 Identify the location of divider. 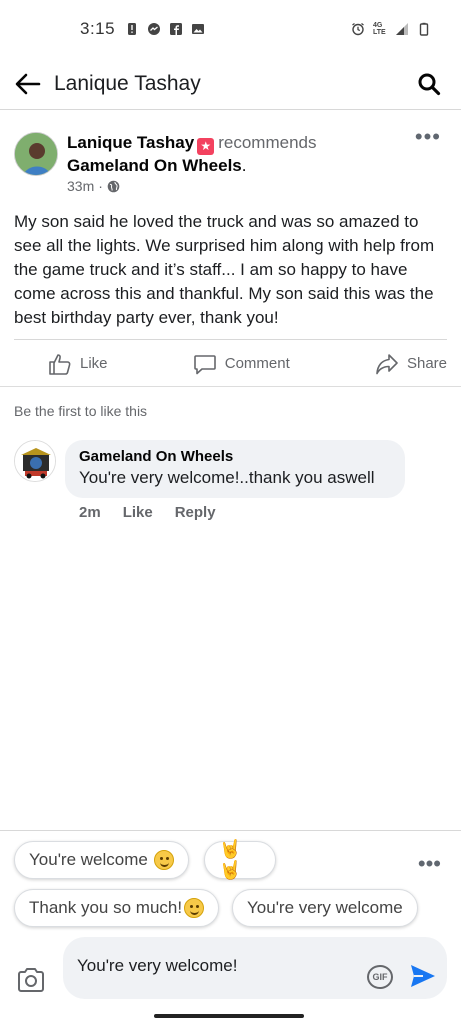
(230, 386).